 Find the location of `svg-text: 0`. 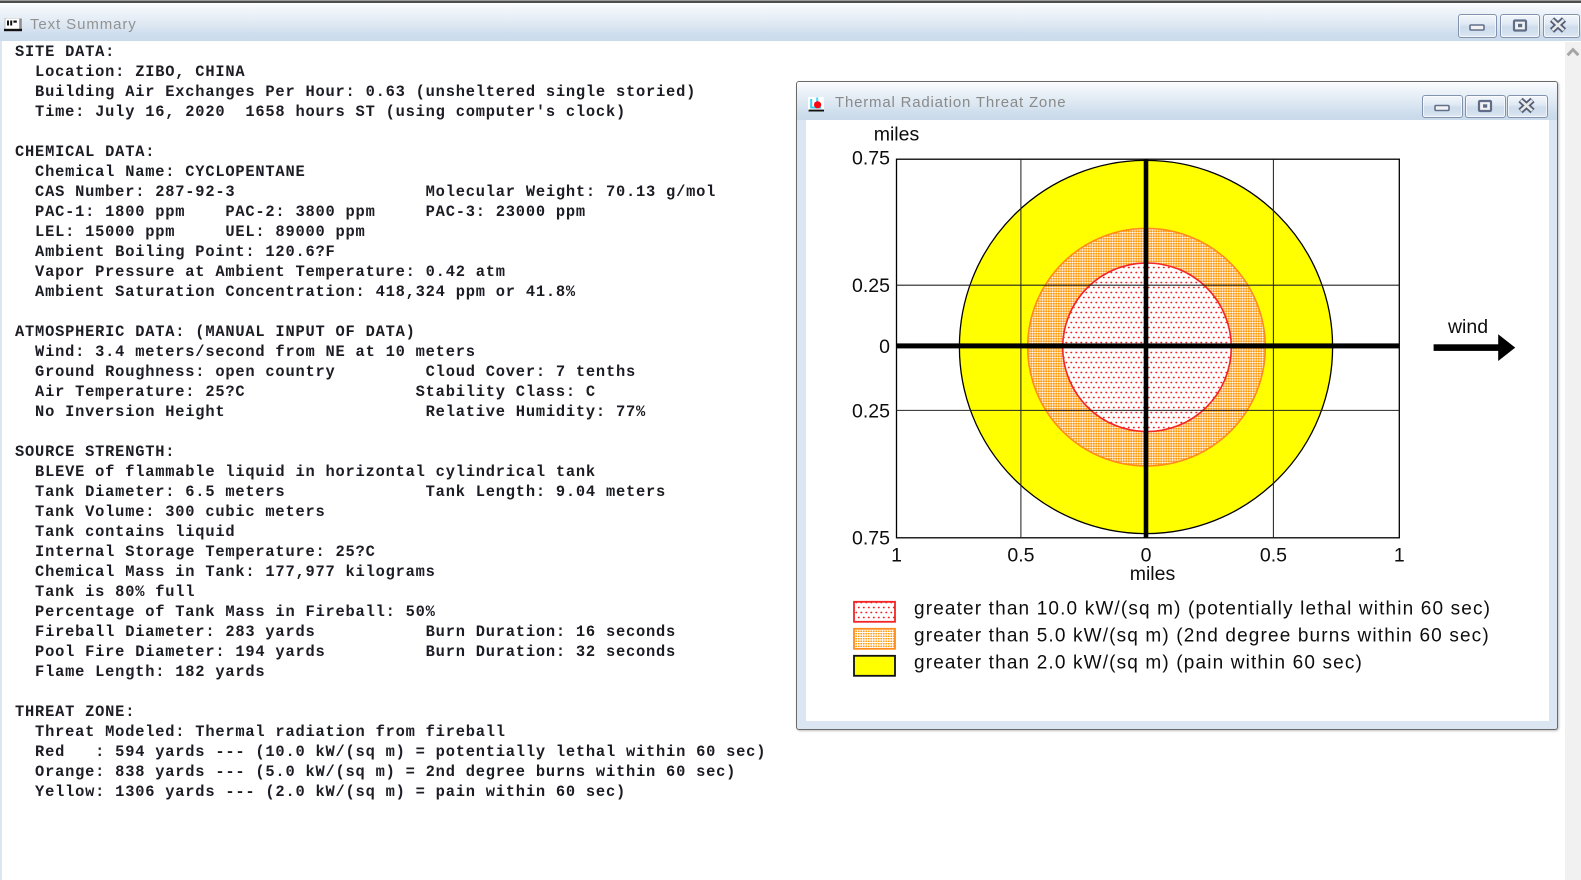

svg-text: 0 is located at coordinates (884, 347).